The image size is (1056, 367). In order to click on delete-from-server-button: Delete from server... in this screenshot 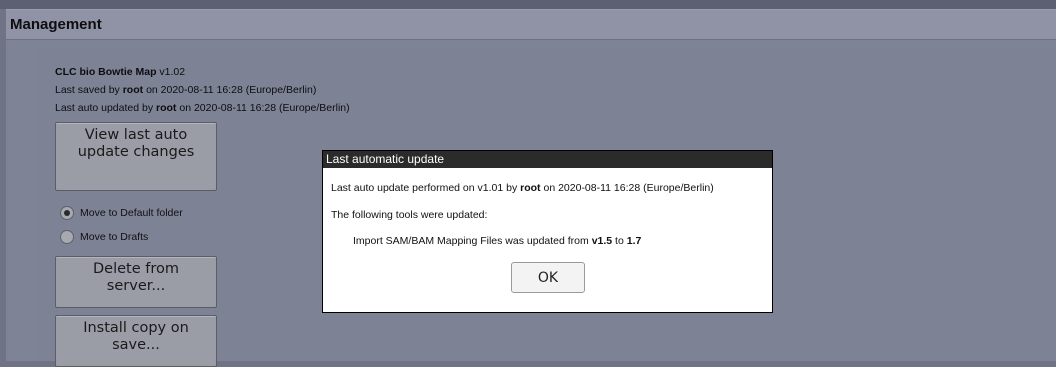, I will do `click(136, 282)`.